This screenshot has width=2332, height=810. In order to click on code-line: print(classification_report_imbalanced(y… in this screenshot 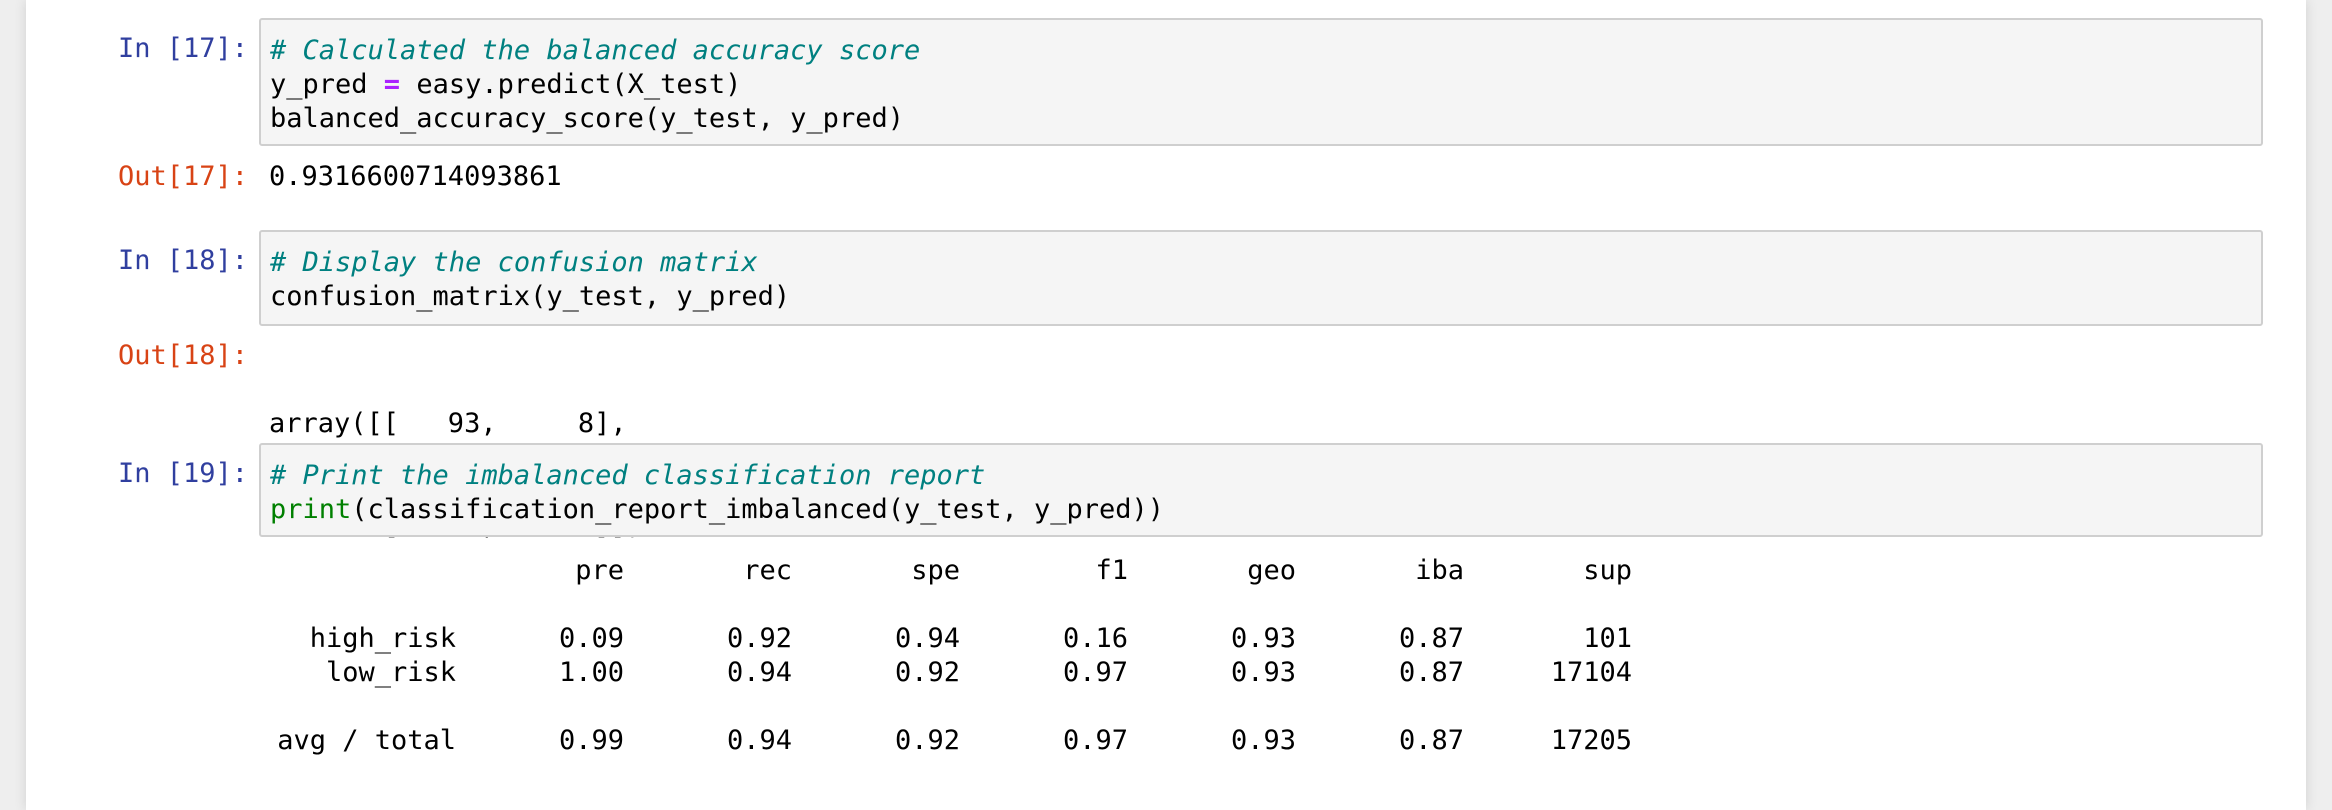, I will do `click(1265, 510)`.